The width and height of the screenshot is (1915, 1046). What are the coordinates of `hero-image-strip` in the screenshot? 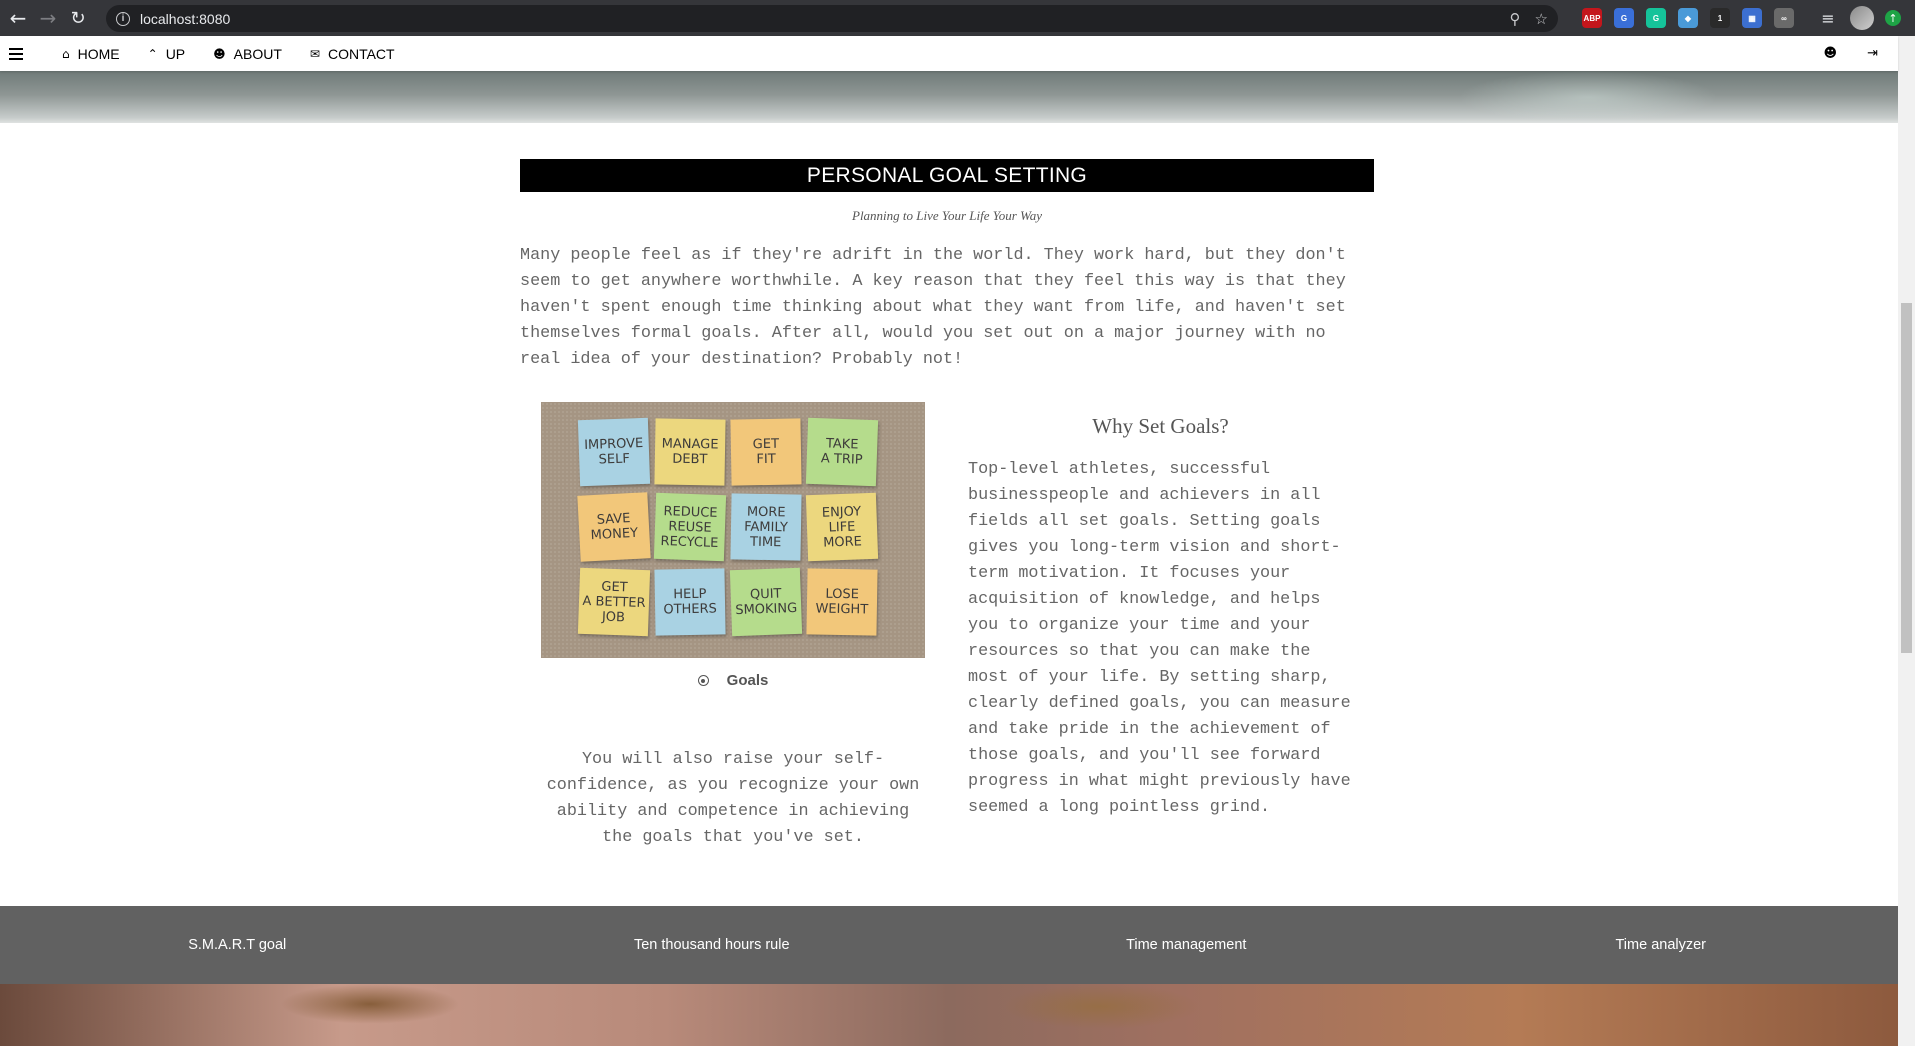 It's located at (949, 97).